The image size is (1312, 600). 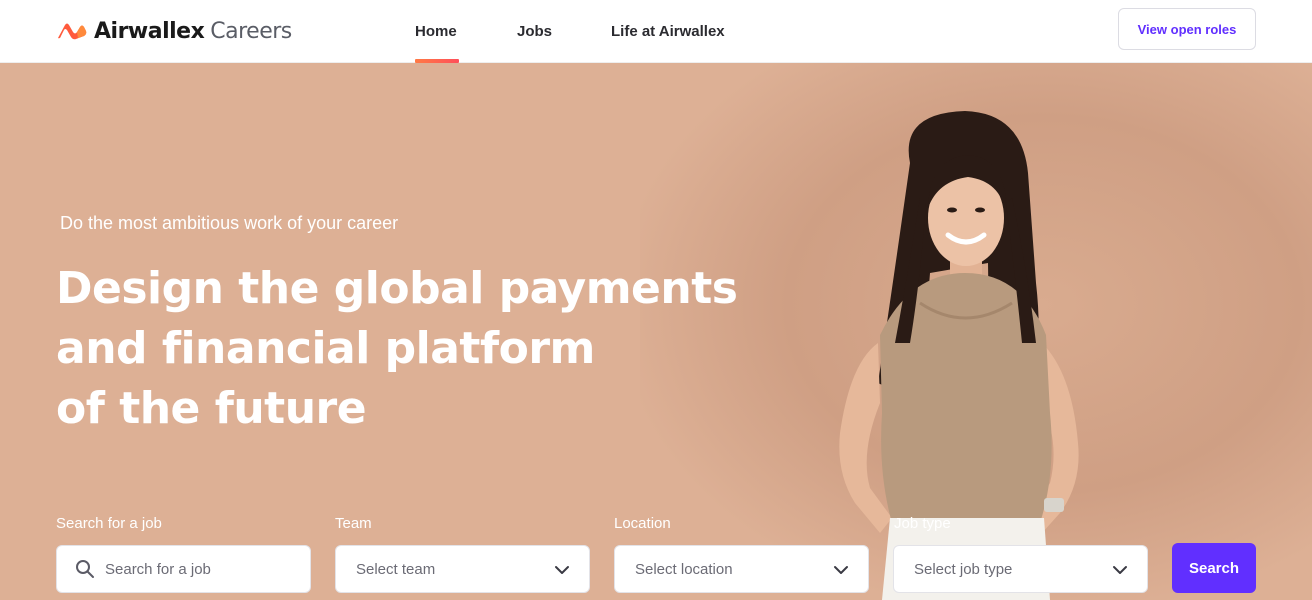 I want to click on job-search-input: Search for a job, so click(x=183, y=569).